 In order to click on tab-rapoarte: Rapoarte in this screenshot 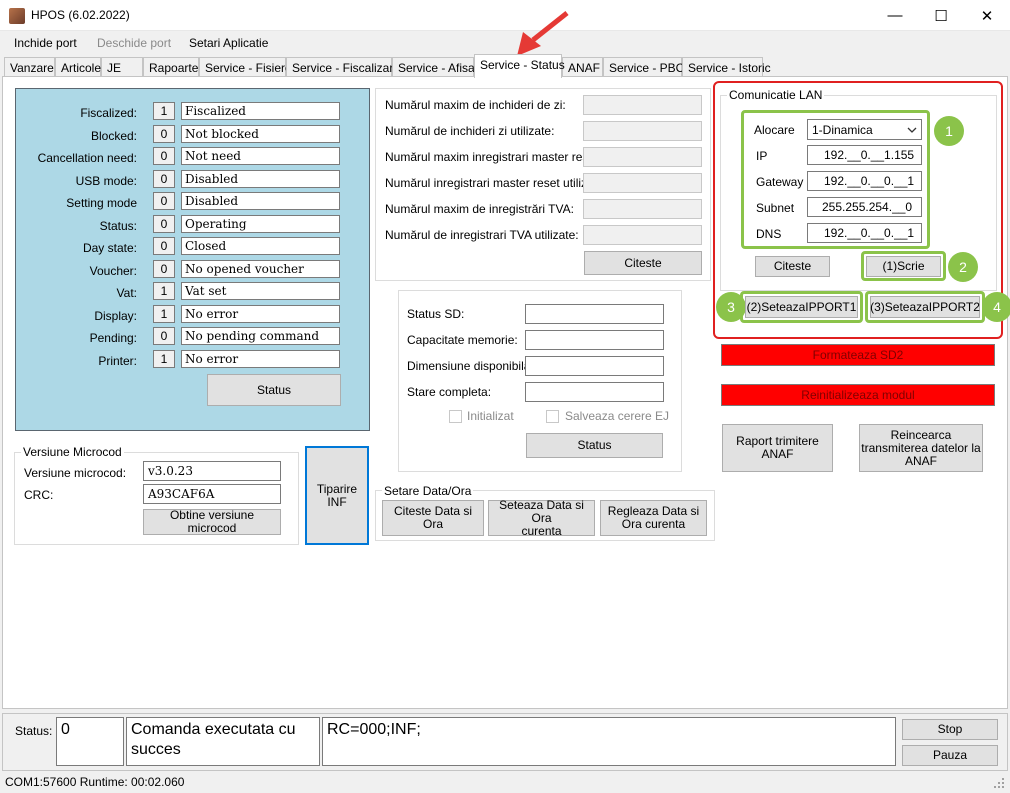, I will do `click(171, 67)`.